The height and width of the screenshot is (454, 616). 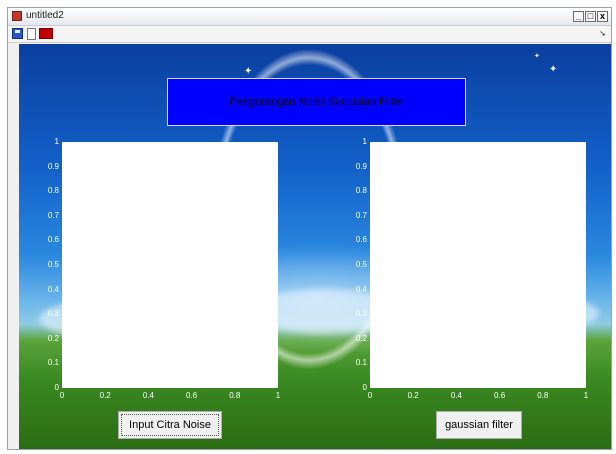 What do you see at coordinates (602, 16) in the screenshot?
I see `close-button: x` at bounding box center [602, 16].